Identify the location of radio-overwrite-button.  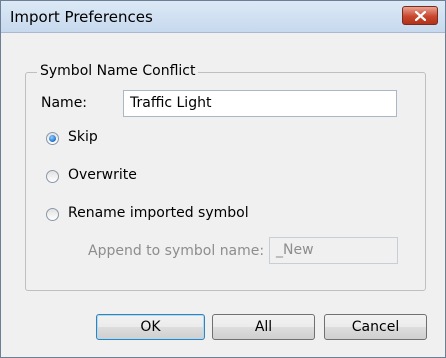
(52, 176).